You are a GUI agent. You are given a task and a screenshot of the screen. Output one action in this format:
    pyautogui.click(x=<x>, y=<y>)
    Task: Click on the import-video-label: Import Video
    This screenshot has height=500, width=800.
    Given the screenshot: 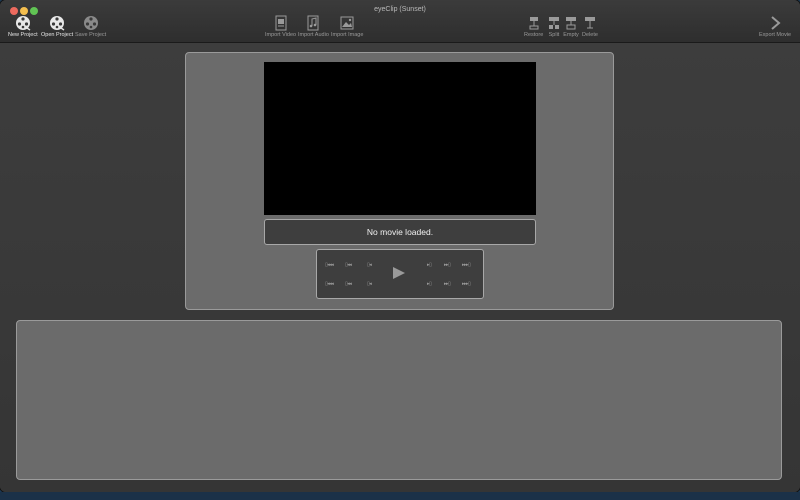 What is the action you would take?
    pyautogui.click(x=281, y=35)
    